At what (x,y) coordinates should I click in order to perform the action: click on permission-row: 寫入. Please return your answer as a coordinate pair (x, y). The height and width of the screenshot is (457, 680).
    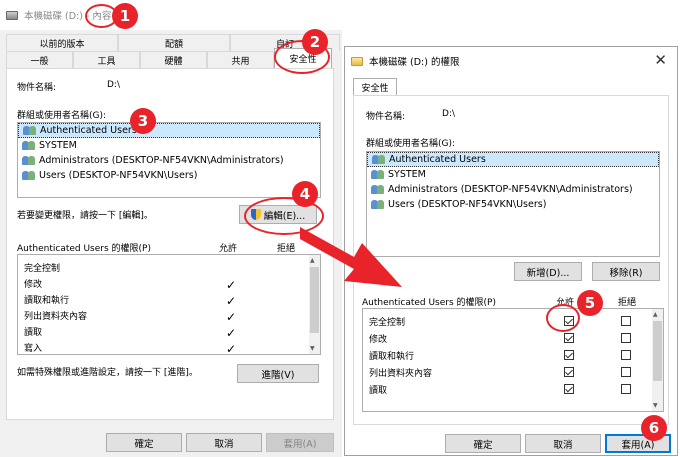
    Looking at the image, I should click on (33, 348).